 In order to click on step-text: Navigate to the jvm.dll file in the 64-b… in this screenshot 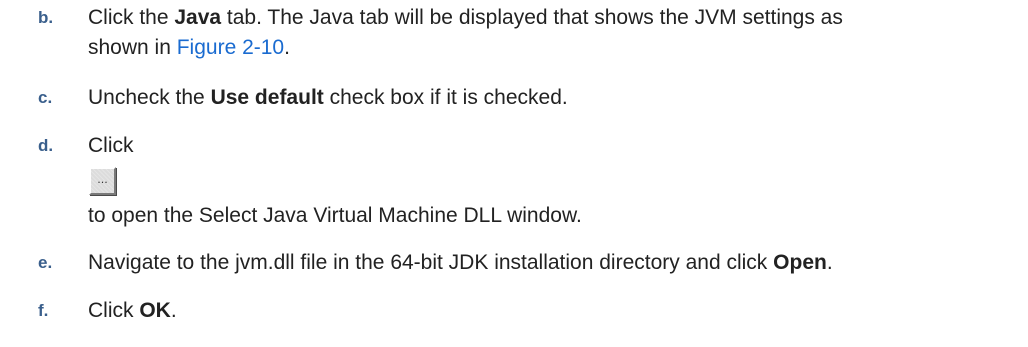, I will do `click(555, 263)`.